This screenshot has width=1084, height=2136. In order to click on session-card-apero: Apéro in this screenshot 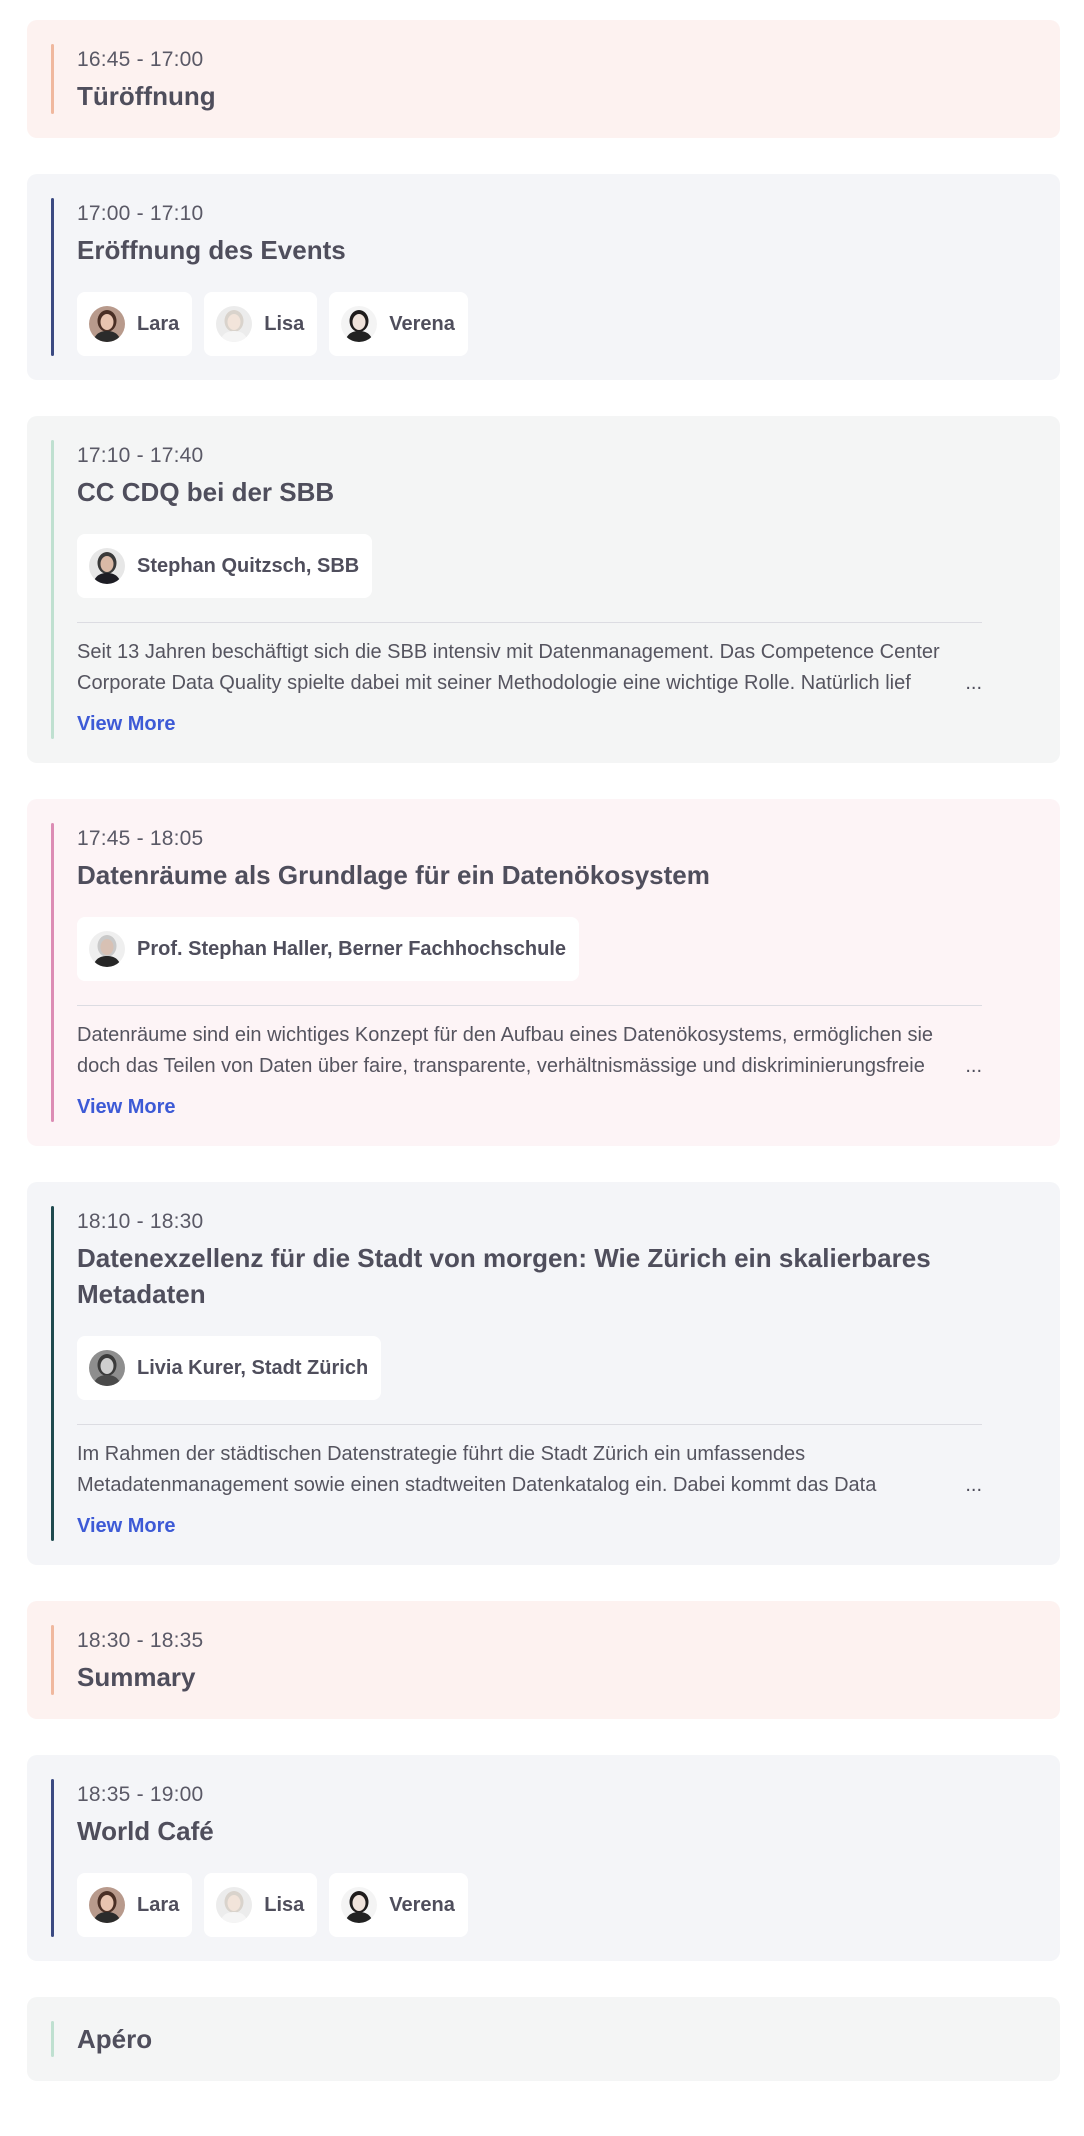, I will do `click(543, 2039)`.